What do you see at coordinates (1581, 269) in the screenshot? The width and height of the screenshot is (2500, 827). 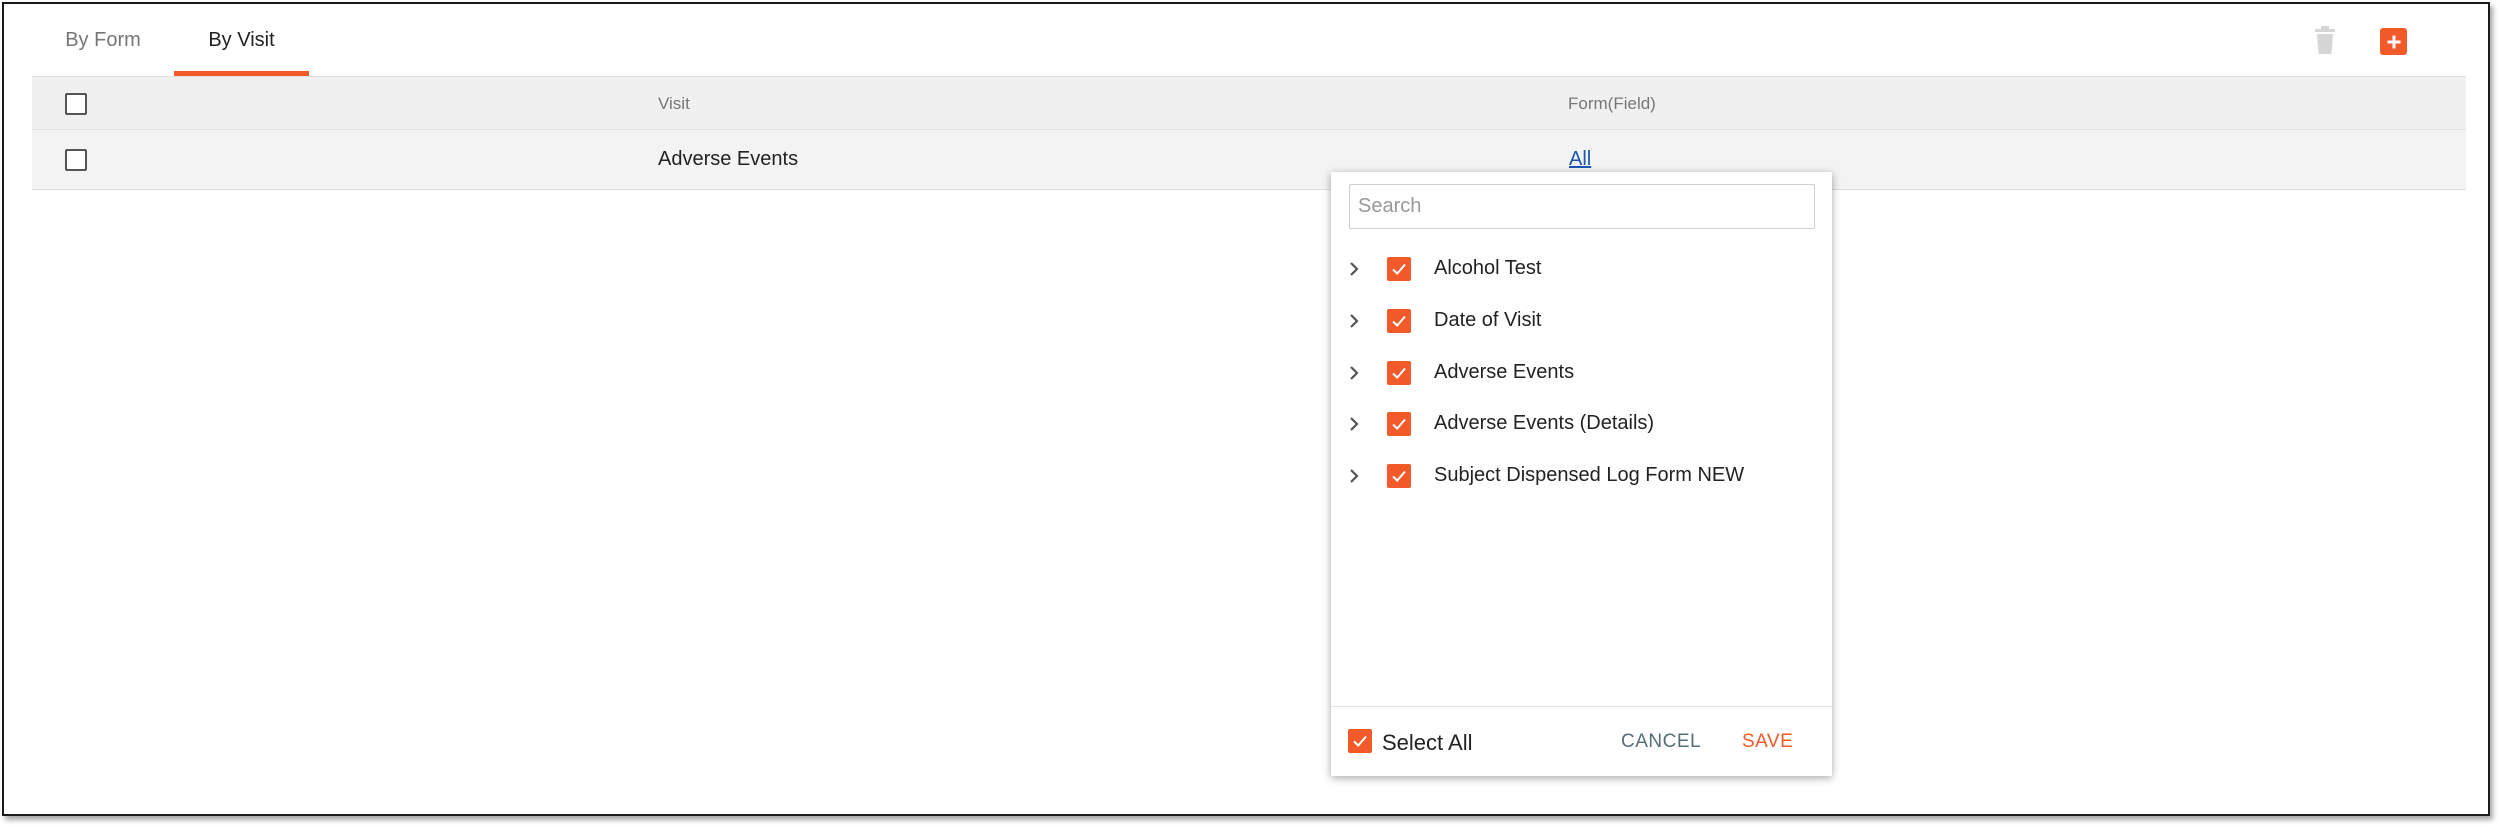 I see `list-item: Alcohol Test` at bounding box center [1581, 269].